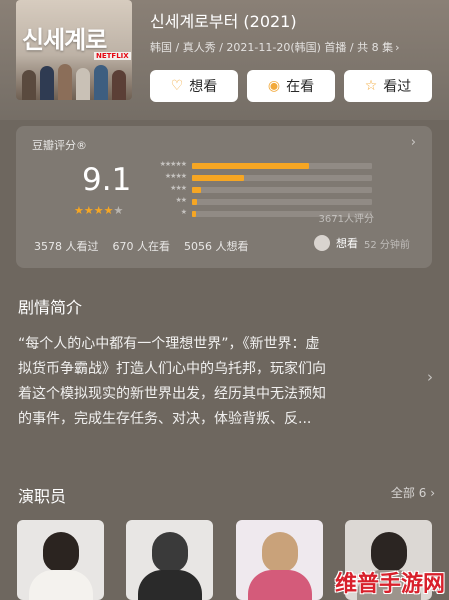 This screenshot has width=449, height=600. Describe the element at coordinates (183, 212) in the screenshot. I see `distribution-stars: ★` at that location.